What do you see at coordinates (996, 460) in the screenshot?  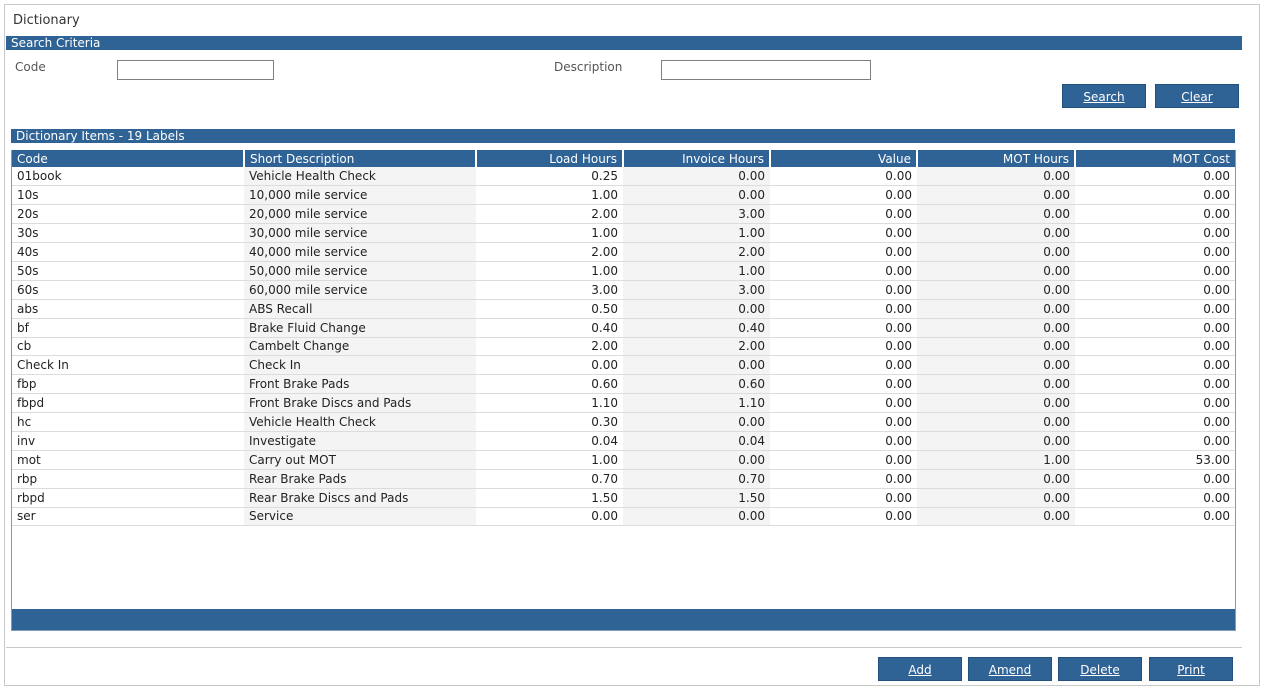 I see `cell-mot-hours: 1.00` at bounding box center [996, 460].